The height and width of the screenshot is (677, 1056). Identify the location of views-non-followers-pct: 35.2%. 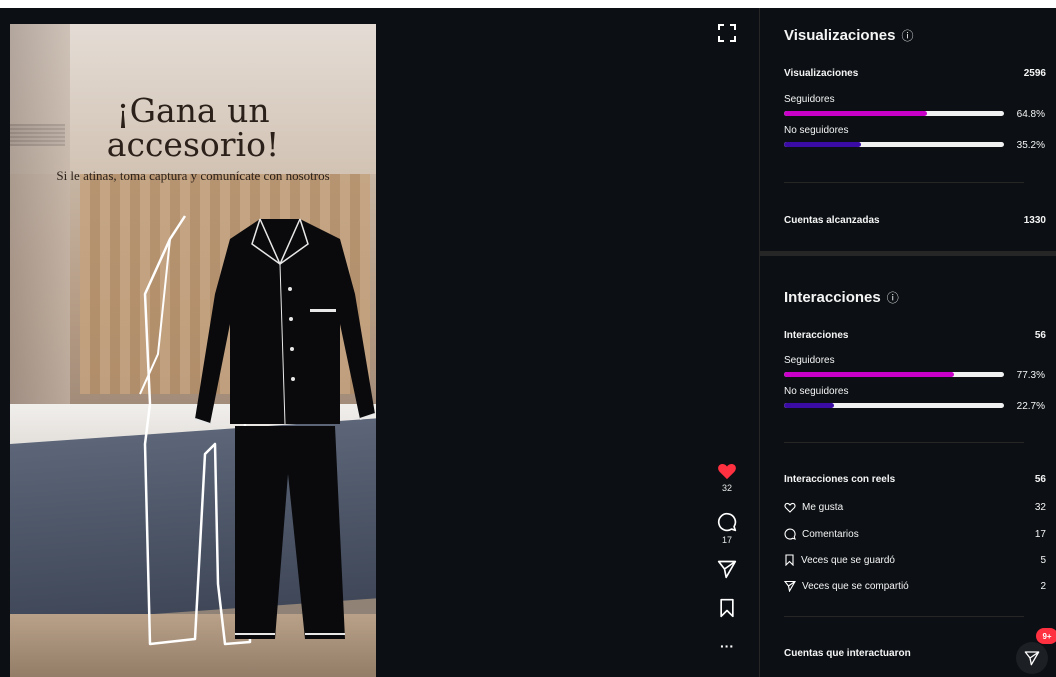
(1030, 145).